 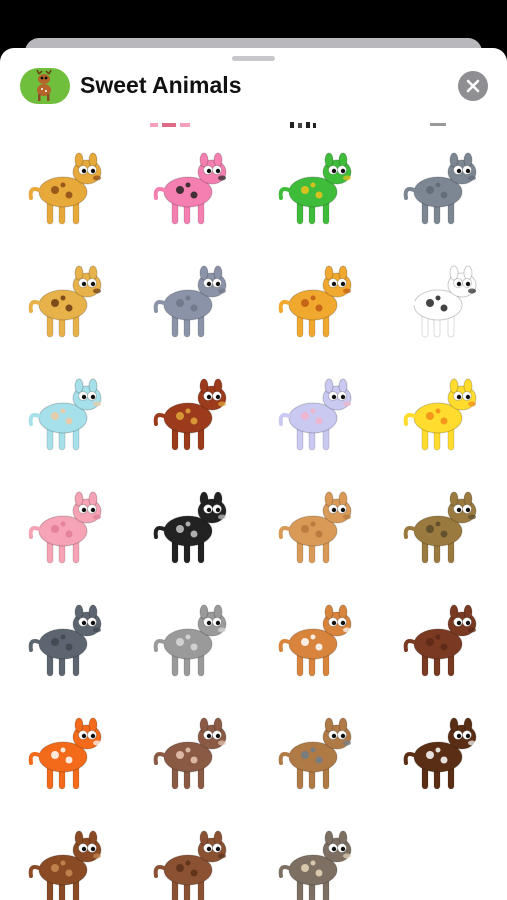 I want to click on sticker-fawn, so click(x=315, y=640).